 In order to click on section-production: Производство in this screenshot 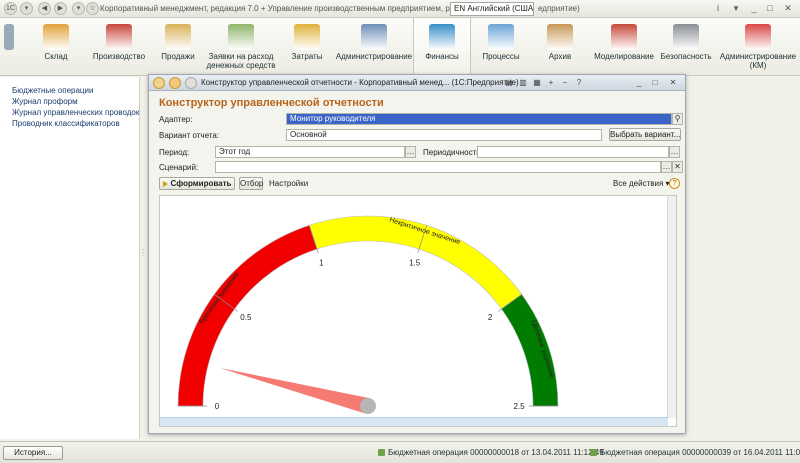, I will do `click(119, 47)`.